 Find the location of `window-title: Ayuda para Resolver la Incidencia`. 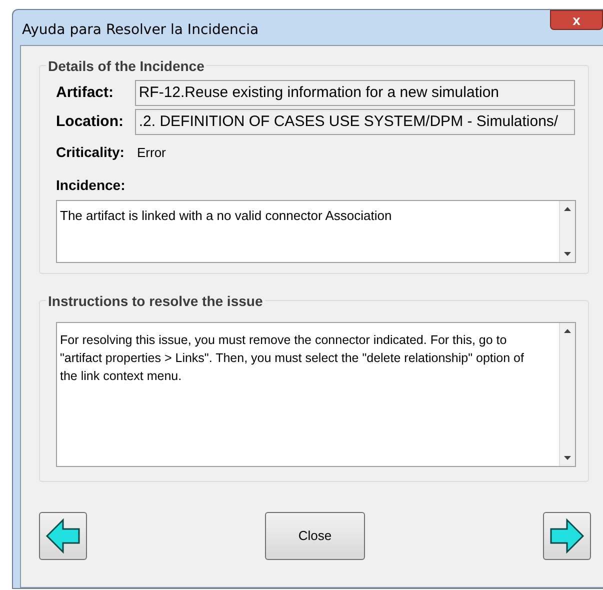

window-title: Ayuda para Resolver la Incidencia is located at coordinates (140, 30).